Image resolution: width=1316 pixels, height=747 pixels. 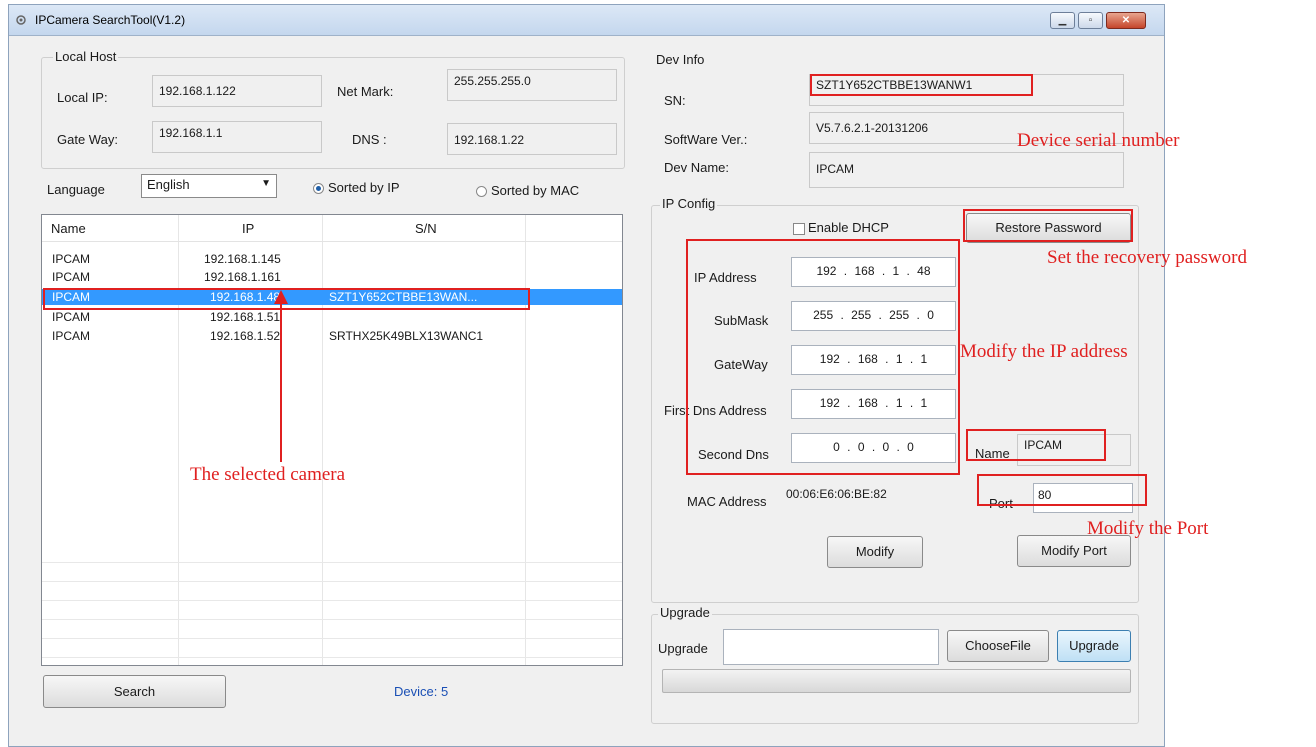 What do you see at coordinates (799, 229) in the screenshot?
I see `enable-dhcp-checkbox` at bounding box center [799, 229].